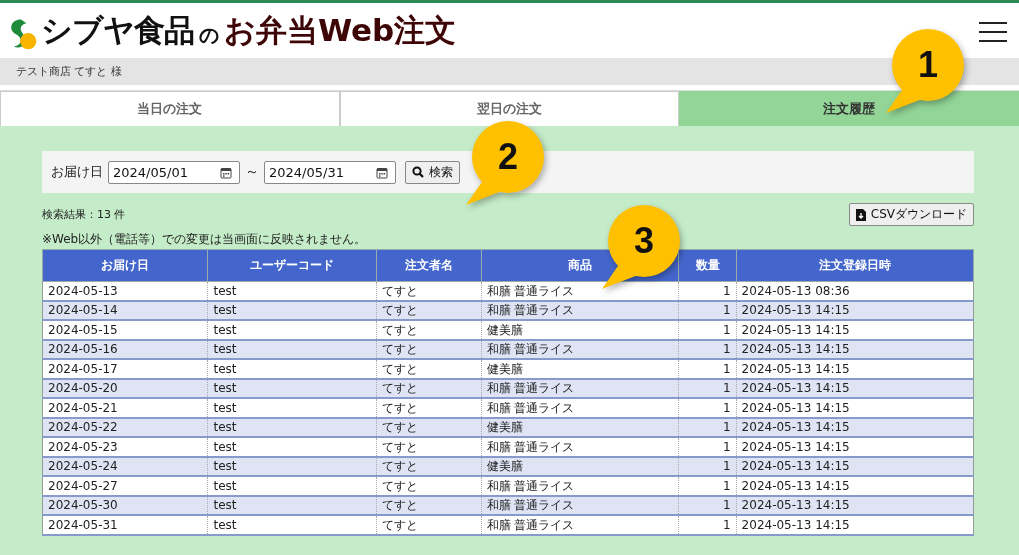 Image resolution: width=1019 pixels, height=555 pixels. What do you see at coordinates (125, 349) in the screenshot?
I see `table-cell: 2024-05-16` at bounding box center [125, 349].